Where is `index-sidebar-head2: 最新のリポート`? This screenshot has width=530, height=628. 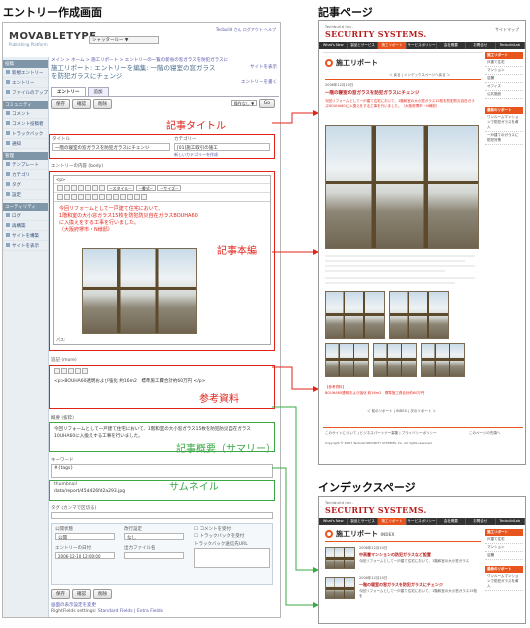
index-sidebar-head2: 最新のリポート is located at coordinates (504, 569).